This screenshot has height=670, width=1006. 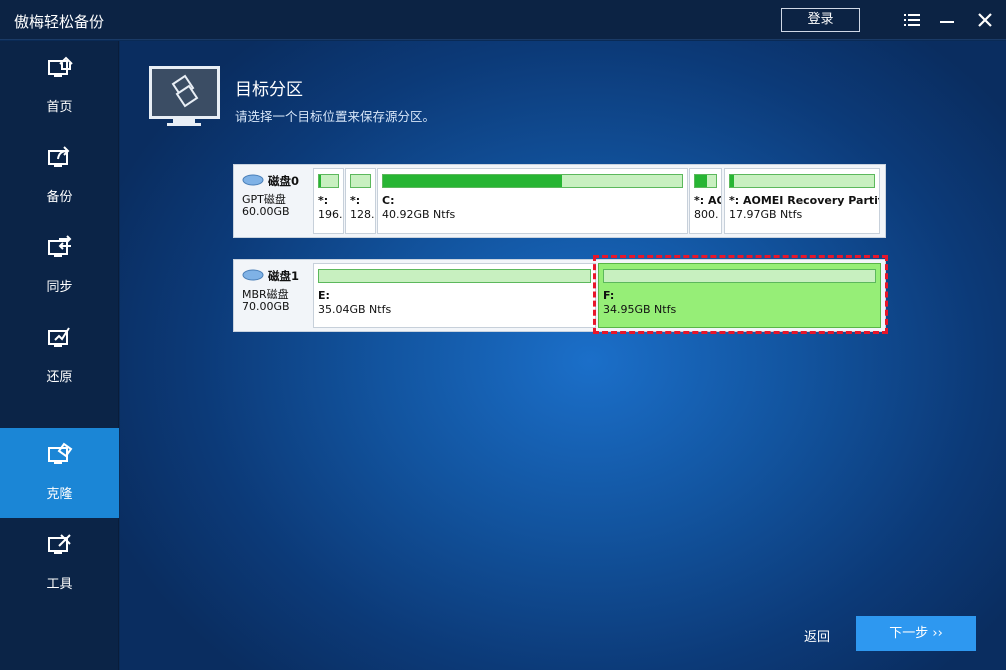 I want to click on restore-icon, so click(x=59, y=337).